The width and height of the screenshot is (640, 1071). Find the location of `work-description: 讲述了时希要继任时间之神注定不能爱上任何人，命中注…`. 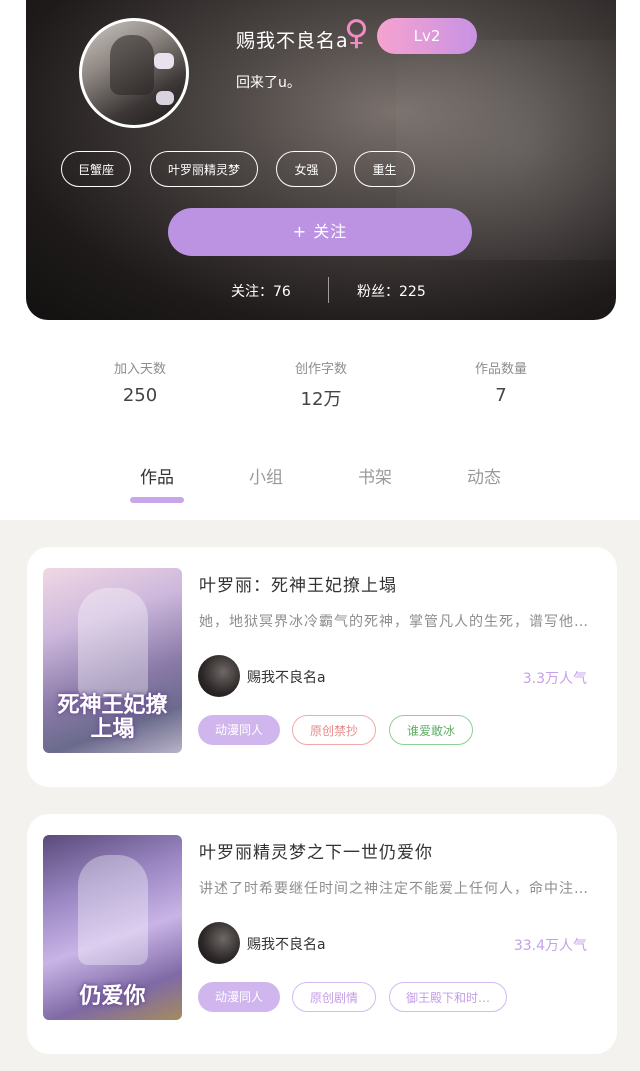

work-description: 讲述了时希要继任时间之神注定不能爱上任何人，命中注… is located at coordinates (394, 889).